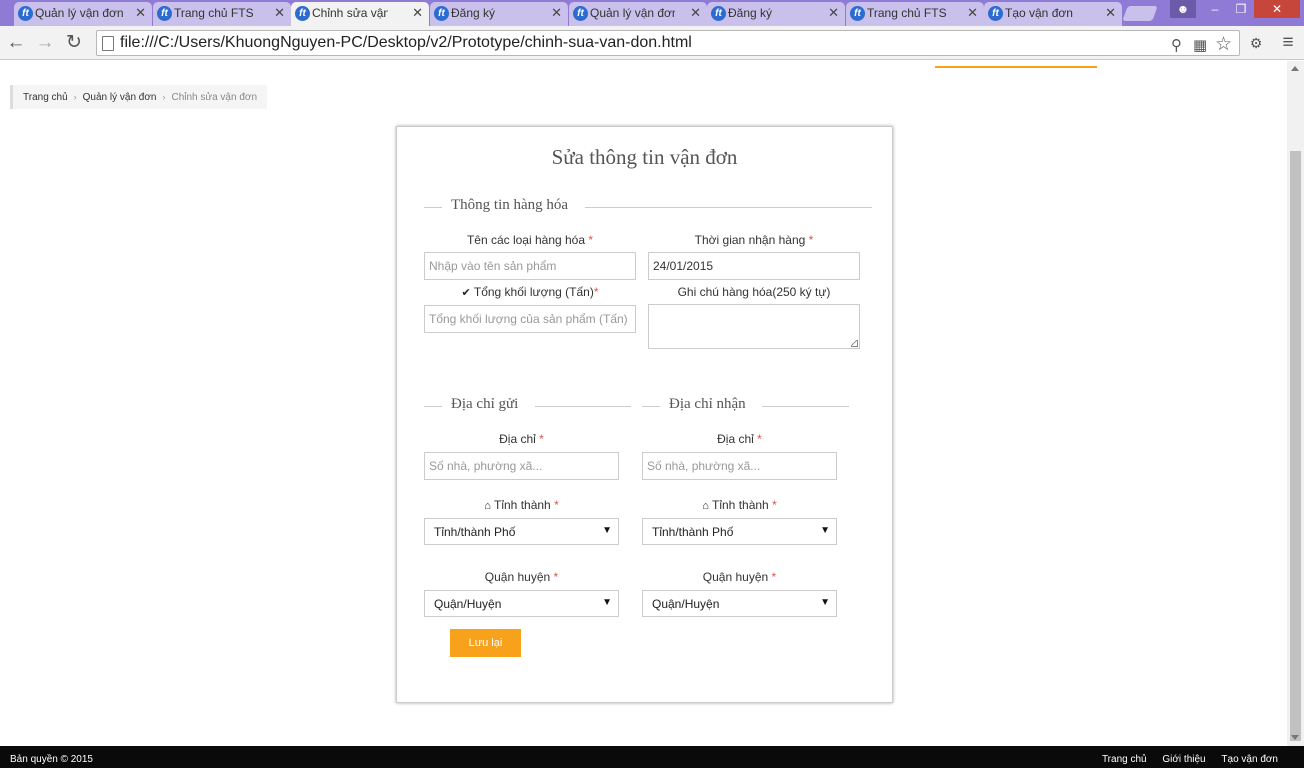 This screenshot has width=1304, height=774. What do you see at coordinates (530, 266) in the screenshot?
I see `goods-name-input: Nhập vào tên sản phẩm` at bounding box center [530, 266].